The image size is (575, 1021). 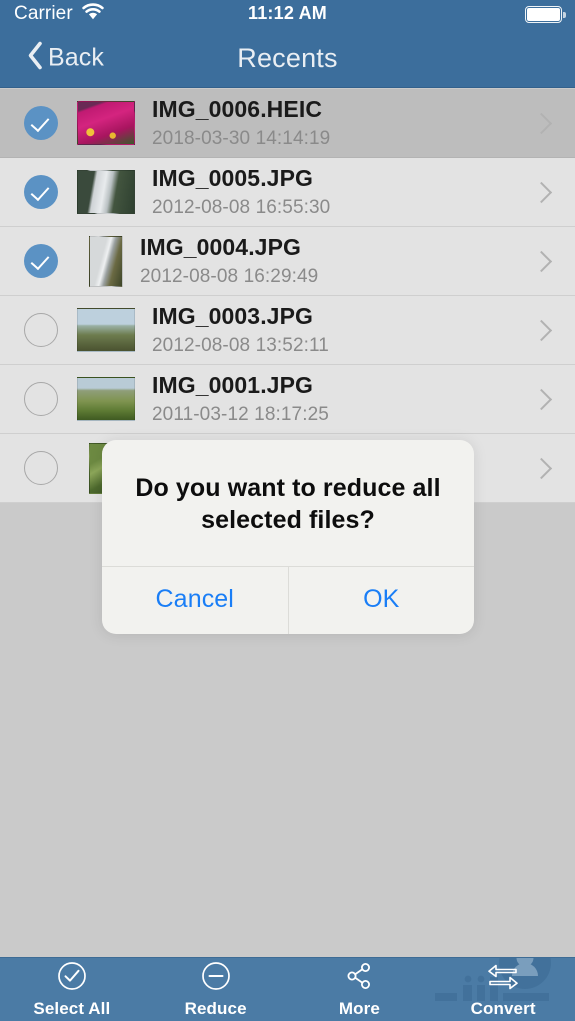 I want to click on file-info: IMG_0004.JPG 2012-08-08 16:29:49, so click(x=337, y=261).